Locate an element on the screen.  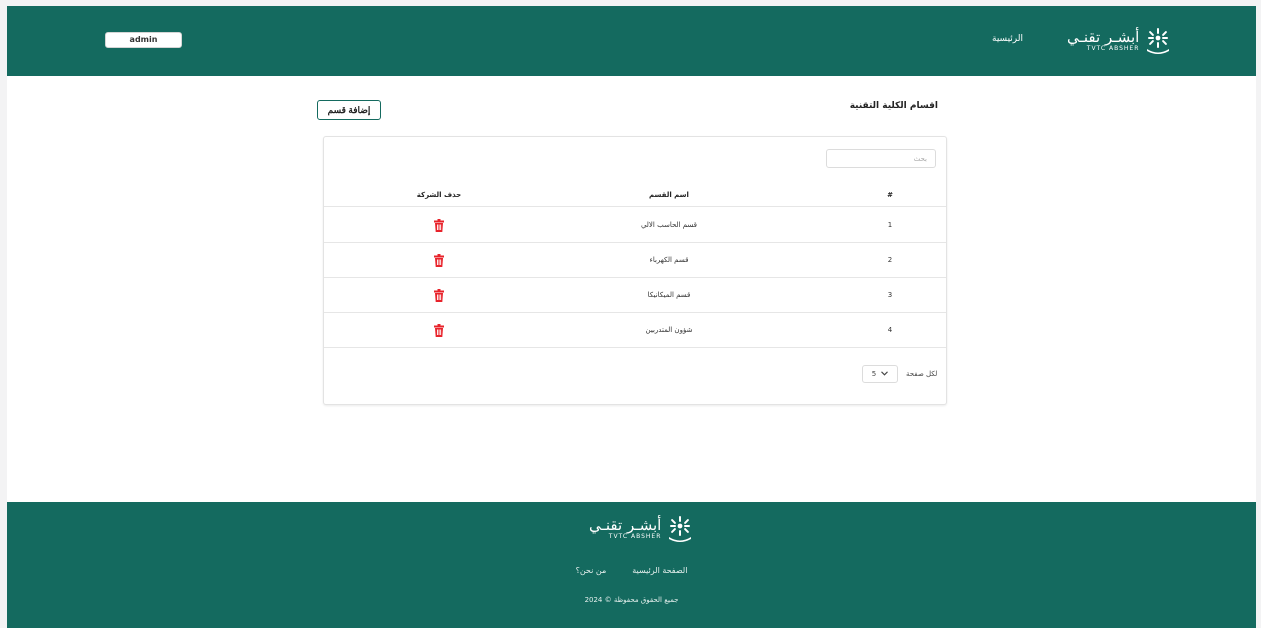
logo-text: أبشـر تقنـي TVTC ABSHER is located at coordinates (1103, 41).